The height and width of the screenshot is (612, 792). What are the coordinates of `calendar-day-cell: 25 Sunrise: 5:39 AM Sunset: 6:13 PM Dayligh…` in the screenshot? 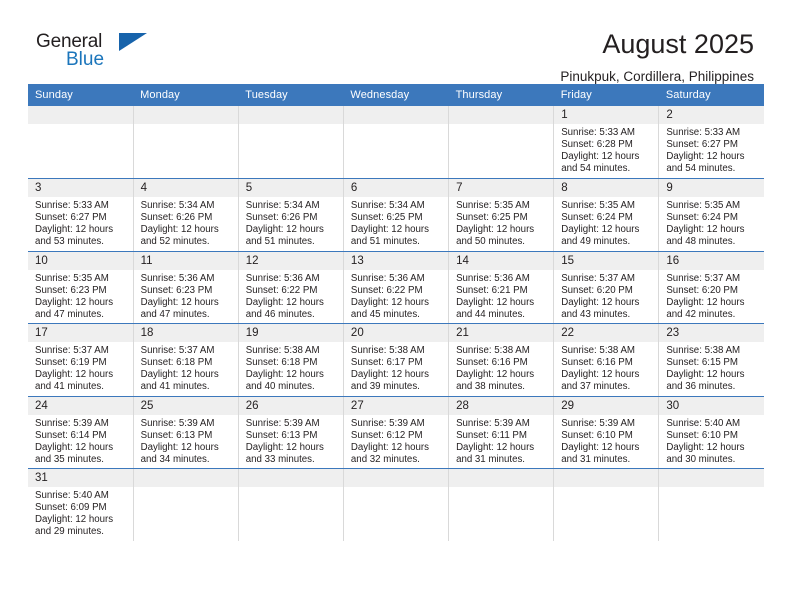 It's located at (186, 432).